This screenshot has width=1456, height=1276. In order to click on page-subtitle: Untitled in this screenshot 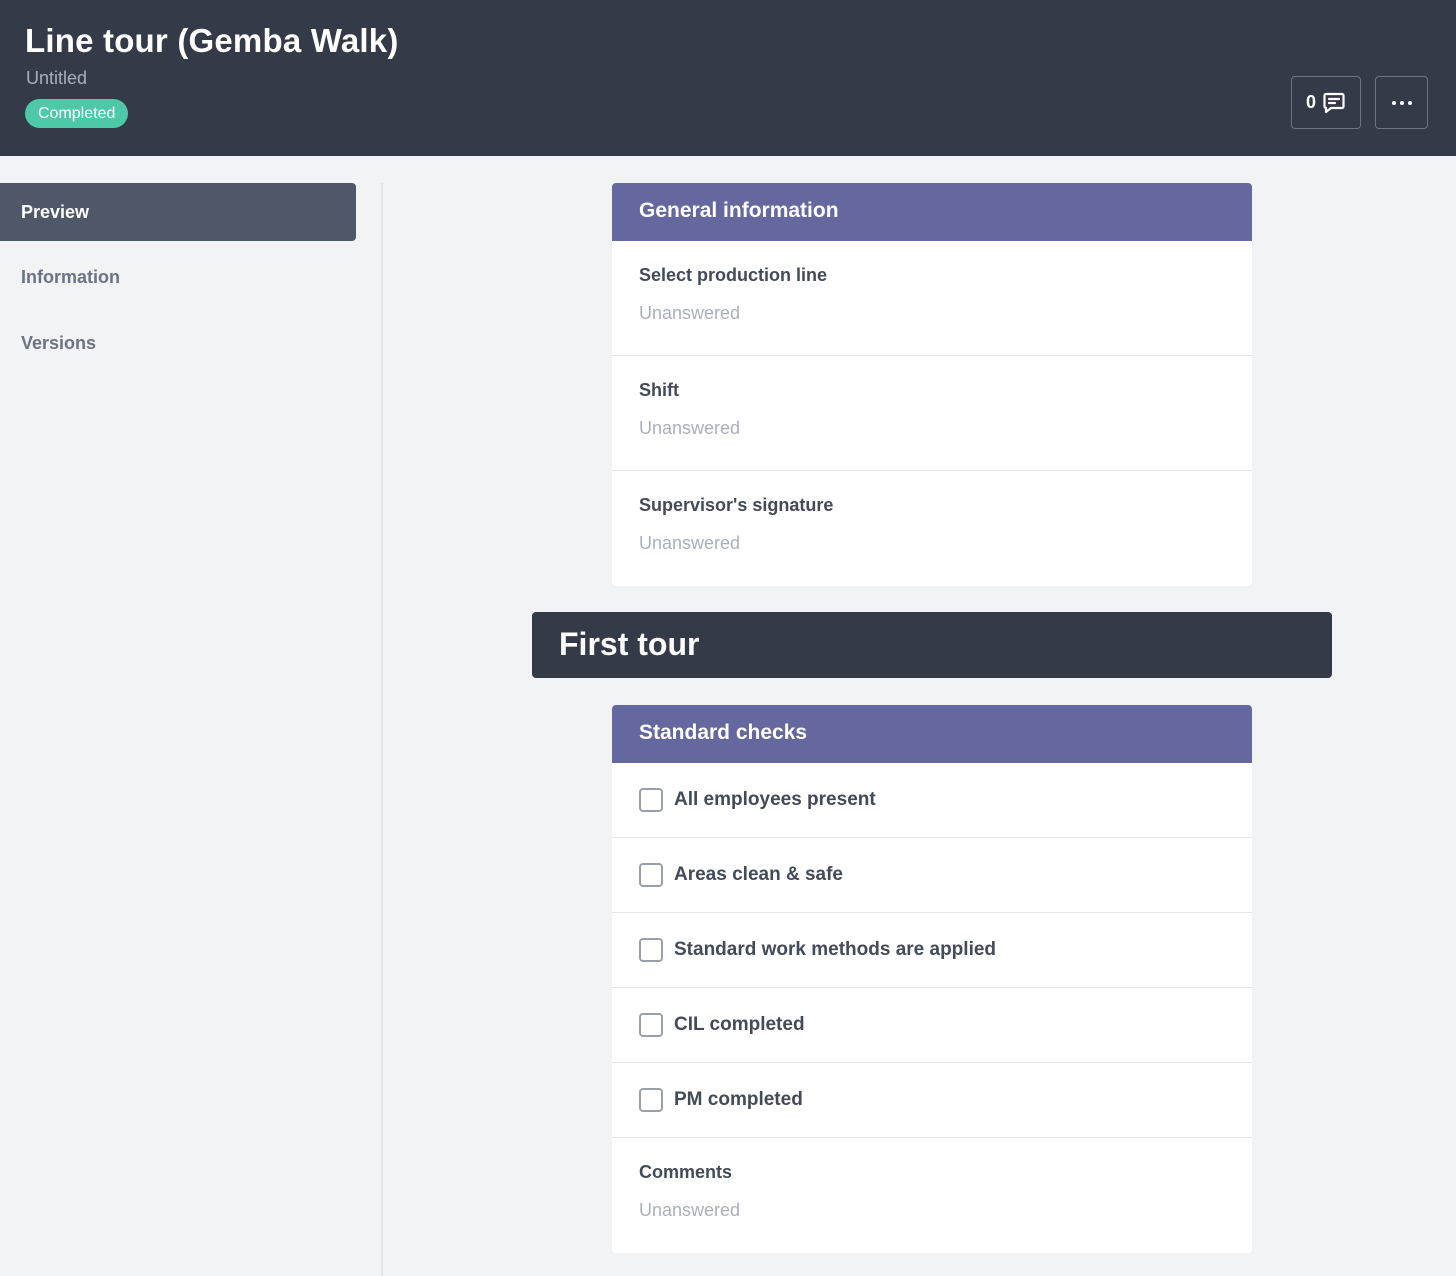, I will do `click(57, 78)`.